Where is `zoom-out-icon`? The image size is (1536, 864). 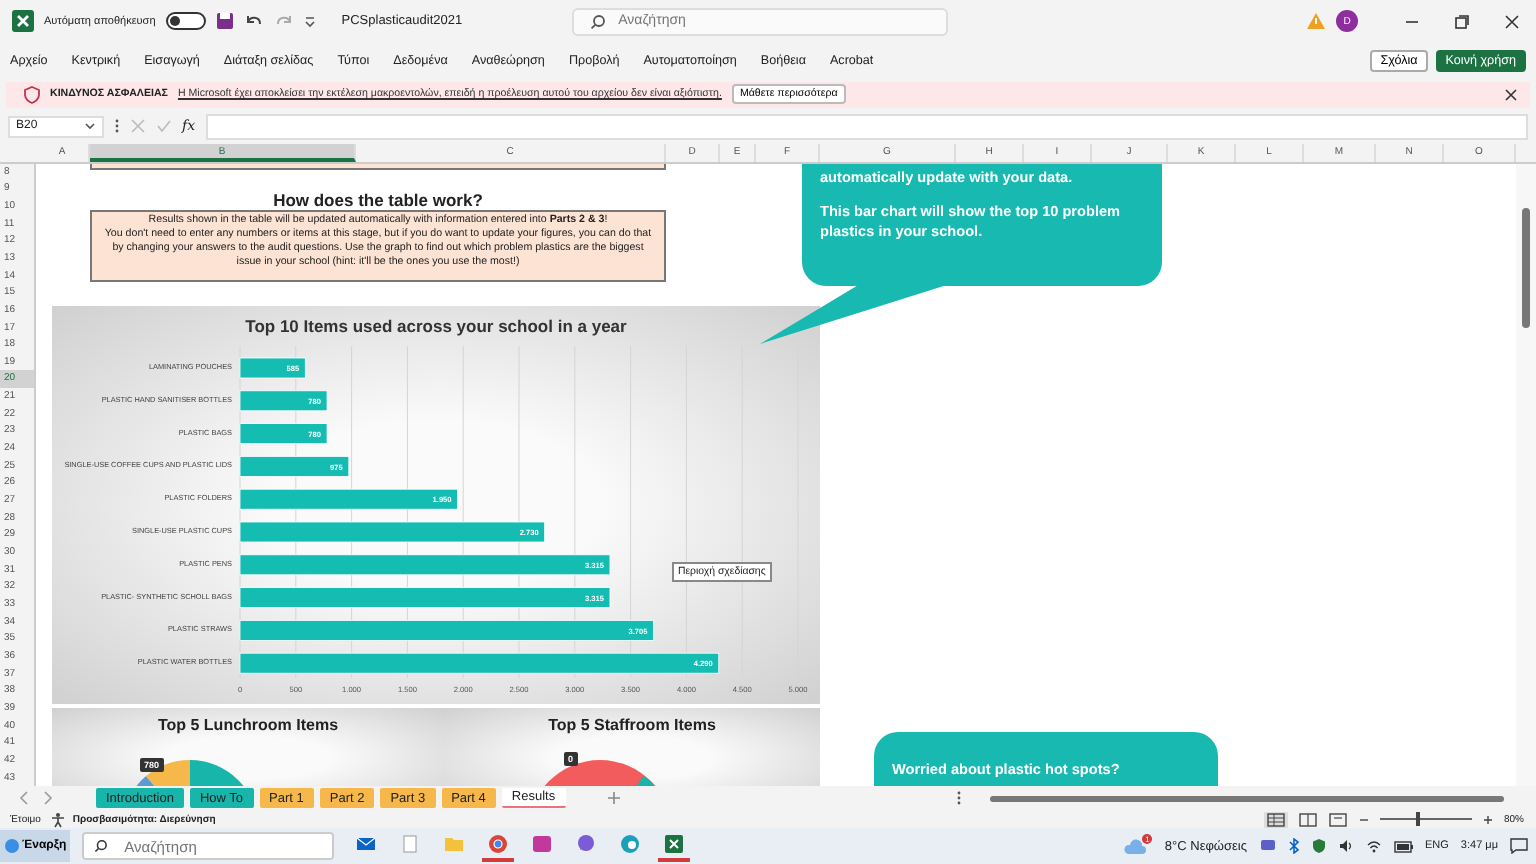
zoom-out-icon is located at coordinates (1363, 819).